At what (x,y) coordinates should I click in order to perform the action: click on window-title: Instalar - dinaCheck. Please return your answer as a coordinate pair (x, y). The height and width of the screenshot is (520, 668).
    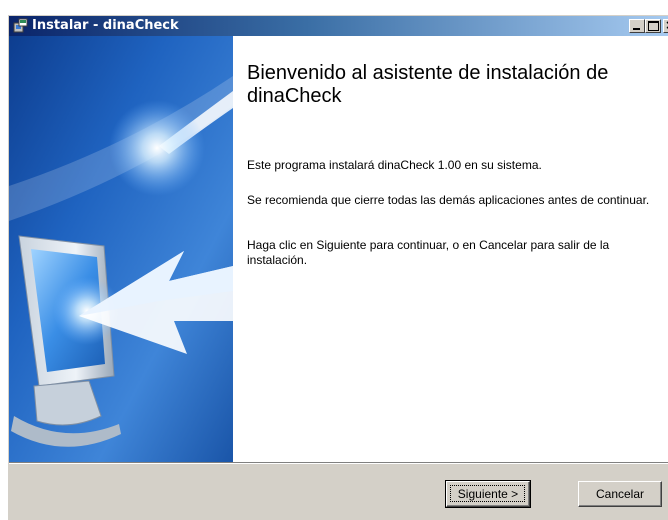
    Looking at the image, I should click on (105, 25).